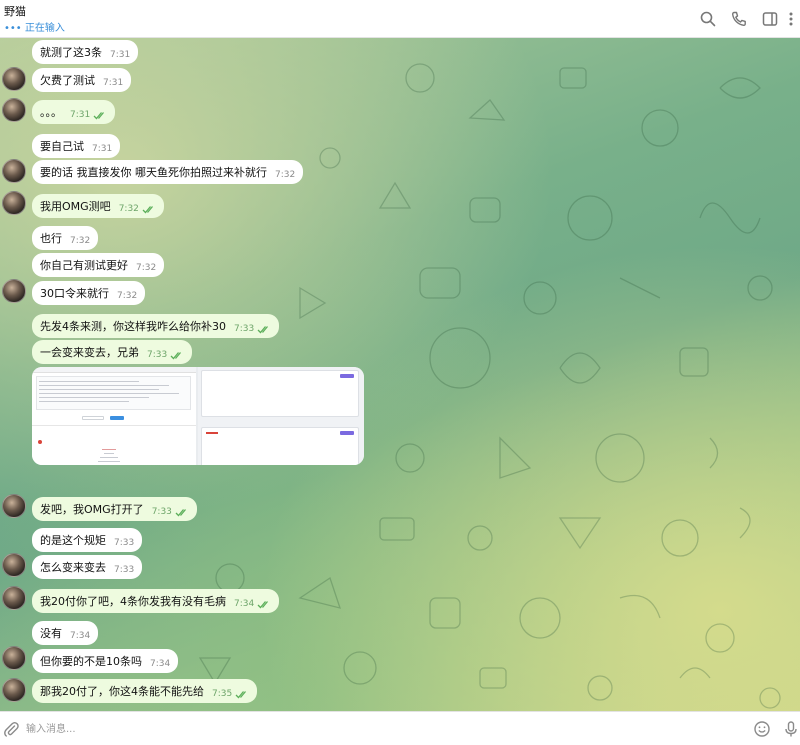 This screenshot has width=800, height=745. What do you see at coordinates (13, 28) in the screenshot?
I see `typing-dots-icon: •••` at bounding box center [13, 28].